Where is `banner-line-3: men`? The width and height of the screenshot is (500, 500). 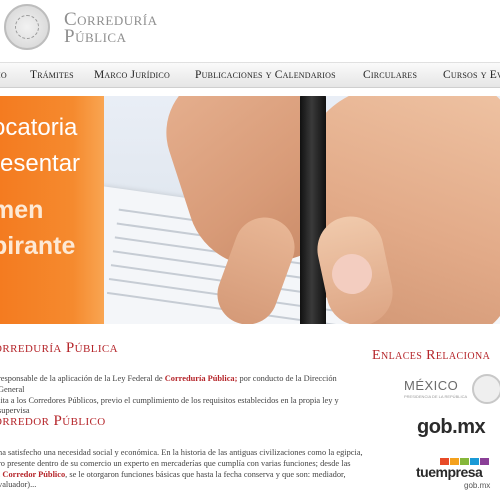
banner-line-3: men is located at coordinates (22, 210).